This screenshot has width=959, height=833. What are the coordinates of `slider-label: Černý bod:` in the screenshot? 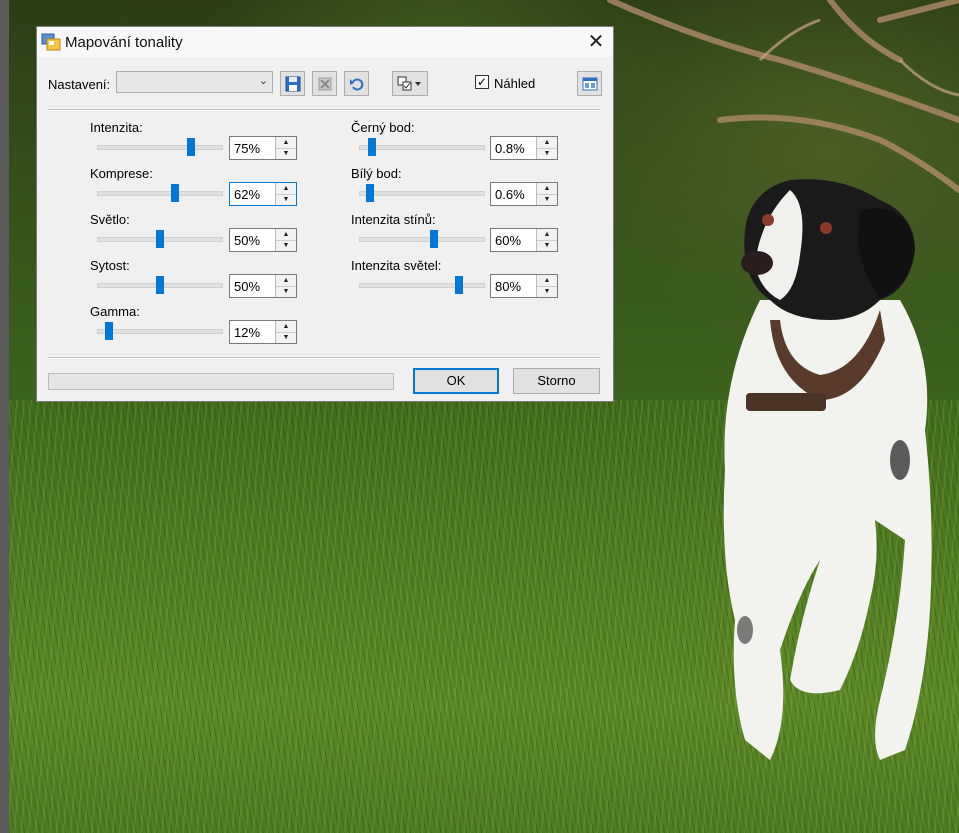 It's located at (383, 127).